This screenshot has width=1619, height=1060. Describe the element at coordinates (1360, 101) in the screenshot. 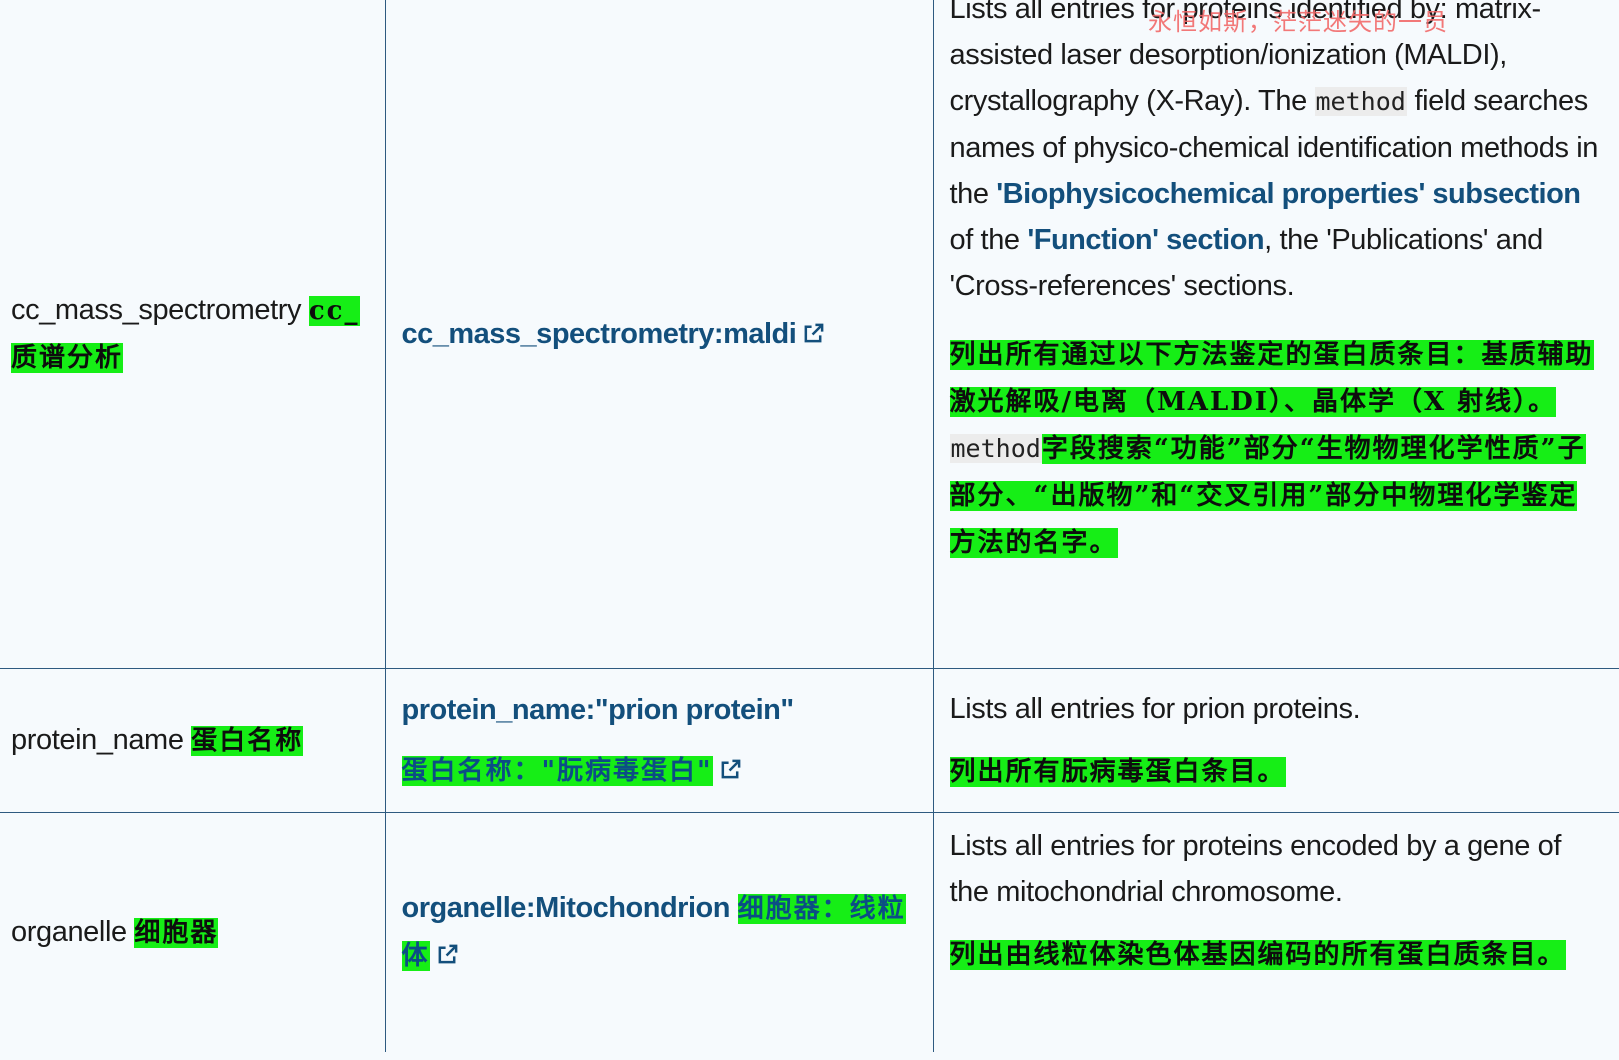

I see `method-code: method` at that location.